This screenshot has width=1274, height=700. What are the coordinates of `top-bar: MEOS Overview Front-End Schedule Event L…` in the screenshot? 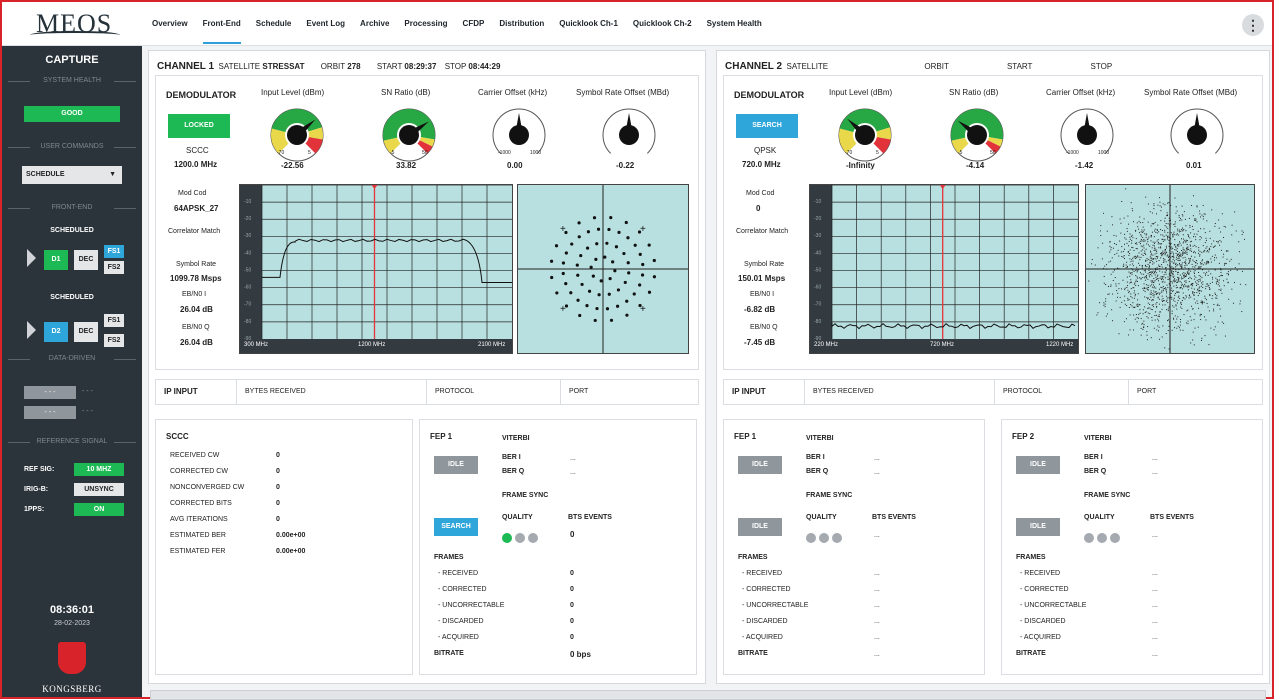 It's located at (637, 24).